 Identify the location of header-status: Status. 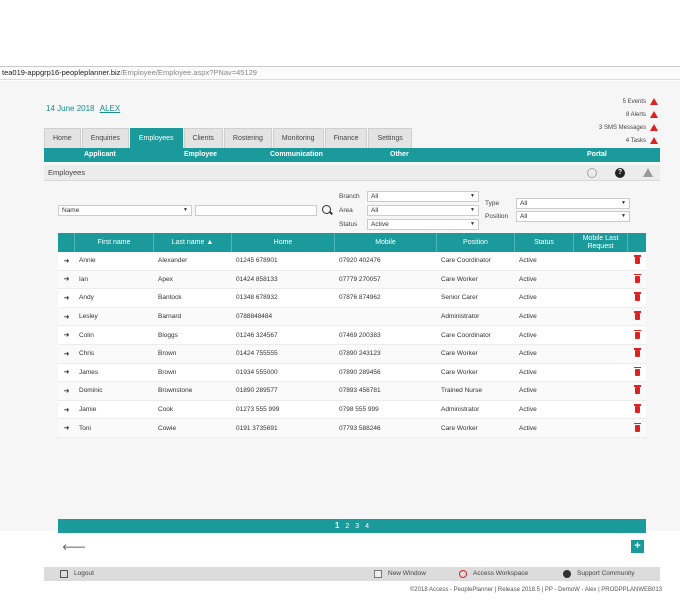
(544, 242).